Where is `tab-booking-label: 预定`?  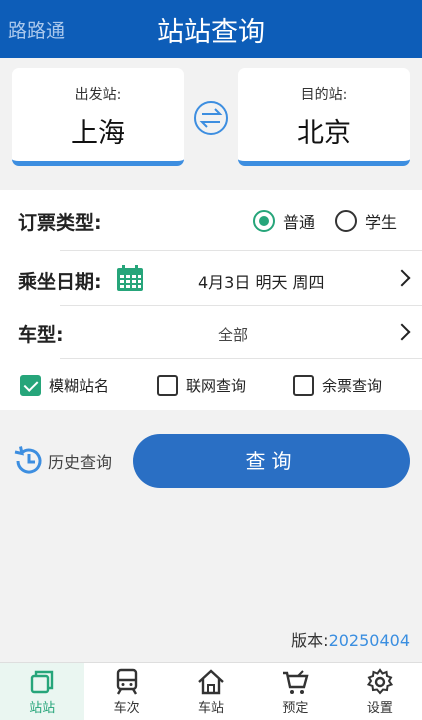 tab-booking-label: 预定 is located at coordinates (295, 708).